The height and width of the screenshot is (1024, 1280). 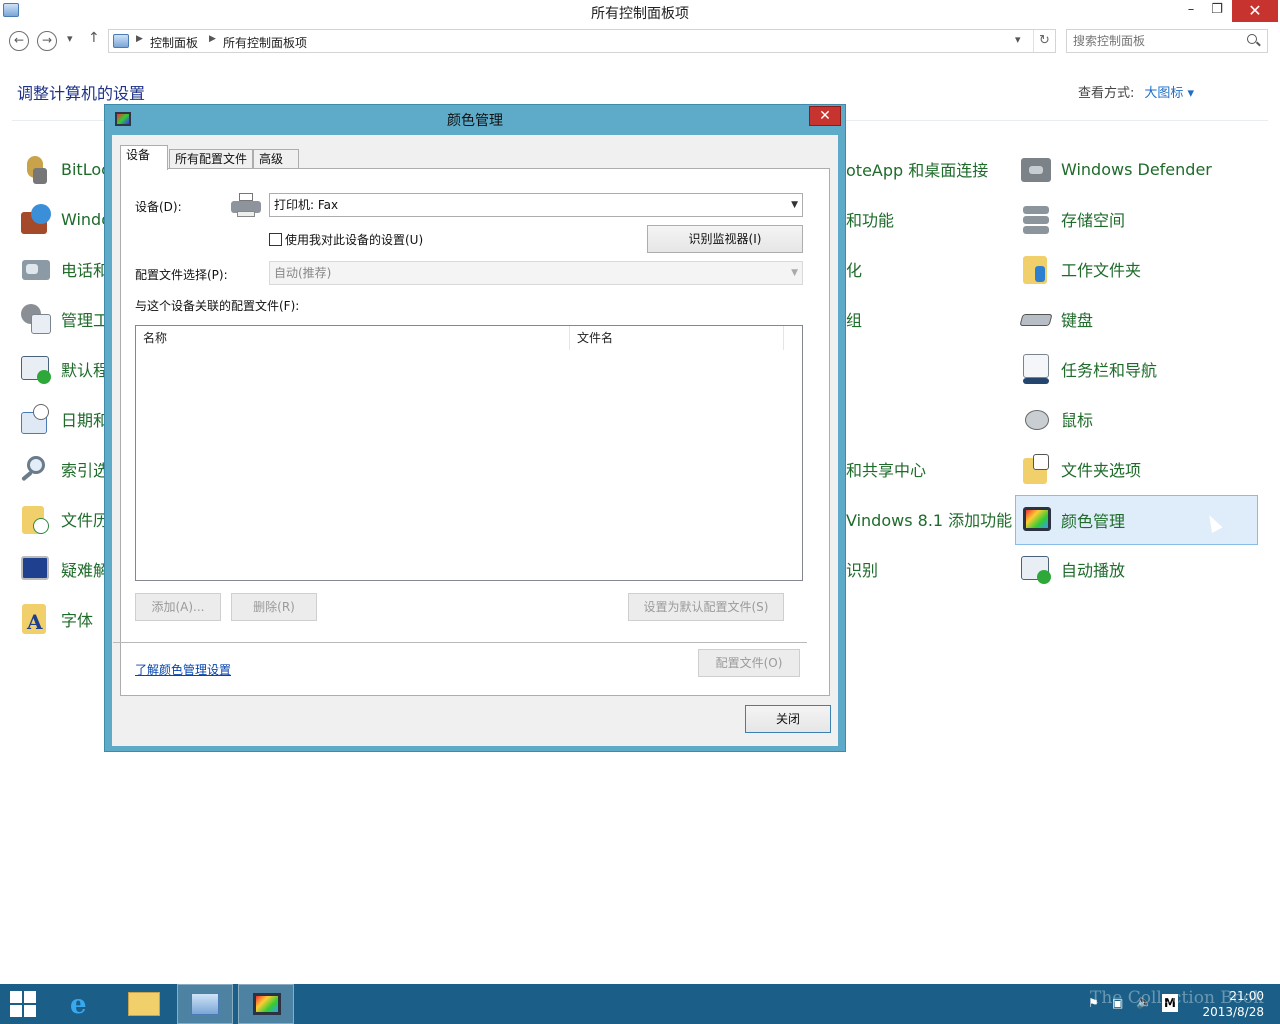 I want to click on cp-item-label: 颜色管理, so click(x=1093, y=521).